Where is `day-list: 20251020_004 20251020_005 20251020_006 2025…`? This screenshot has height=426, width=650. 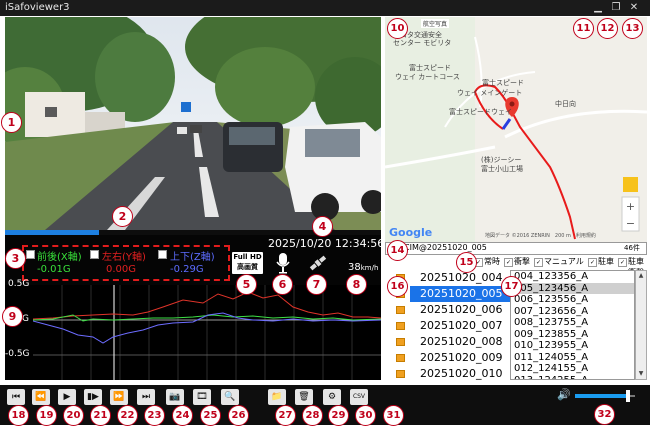
day-list: 20251020_004 20251020_005 20251020_006 2025… is located at coordinates (460, 325).